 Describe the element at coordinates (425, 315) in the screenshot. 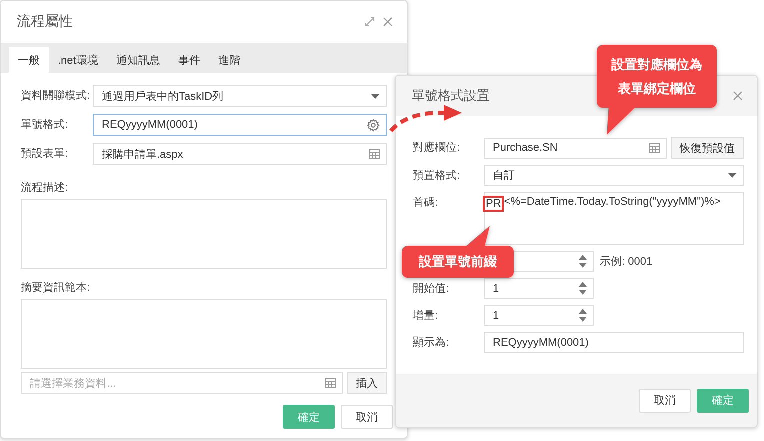

I see `field-label: 增量:` at that location.